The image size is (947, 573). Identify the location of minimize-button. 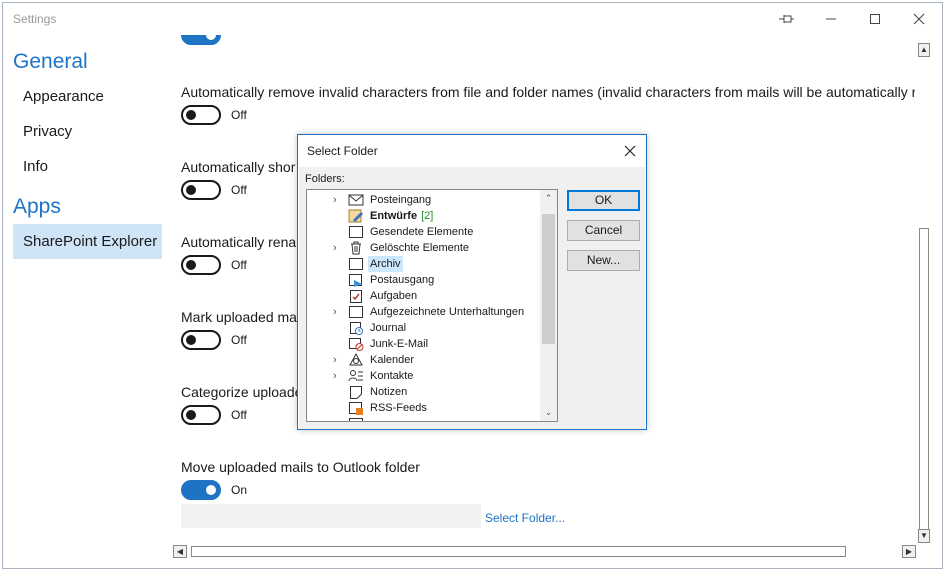
(831, 19).